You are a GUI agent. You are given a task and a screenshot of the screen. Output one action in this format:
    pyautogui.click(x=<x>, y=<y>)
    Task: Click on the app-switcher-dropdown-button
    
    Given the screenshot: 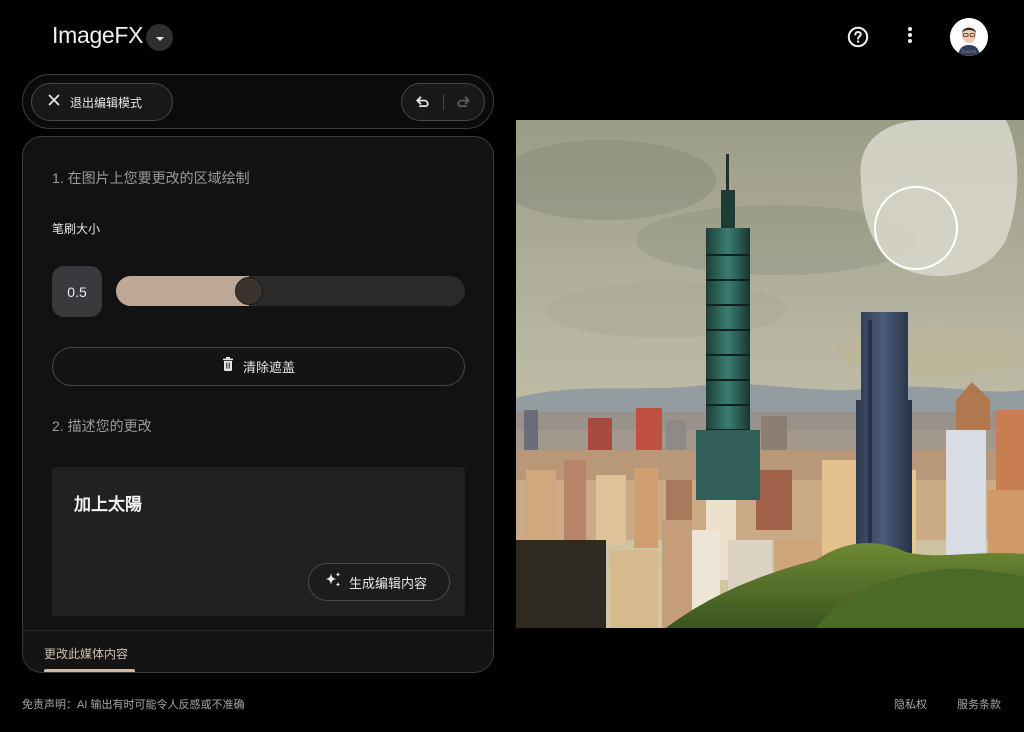 What is the action you would take?
    pyautogui.click(x=159, y=37)
    